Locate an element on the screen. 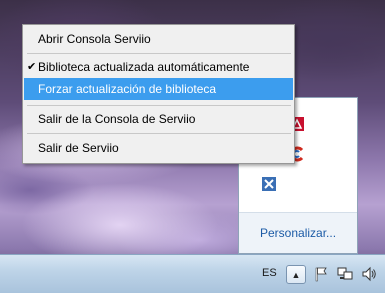 This screenshot has height=293, width=385. menu-item-label: Salir de Serviio is located at coordinates (78, 148).